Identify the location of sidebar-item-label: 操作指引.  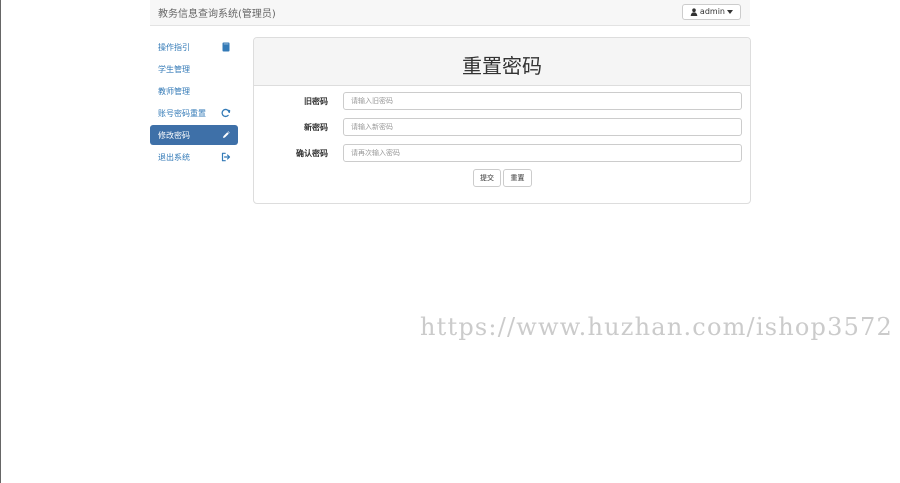
(174, 47).